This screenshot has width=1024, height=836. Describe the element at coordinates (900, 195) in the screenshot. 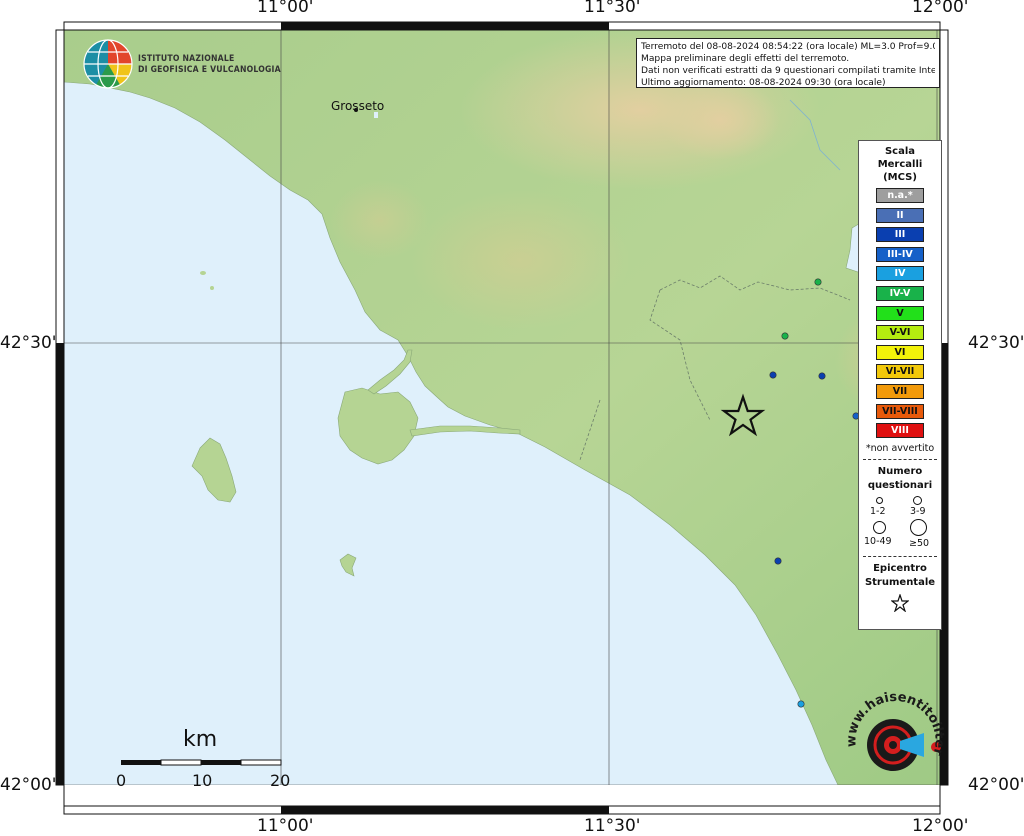

I see `legend-class-0: n.a.*` at that location.